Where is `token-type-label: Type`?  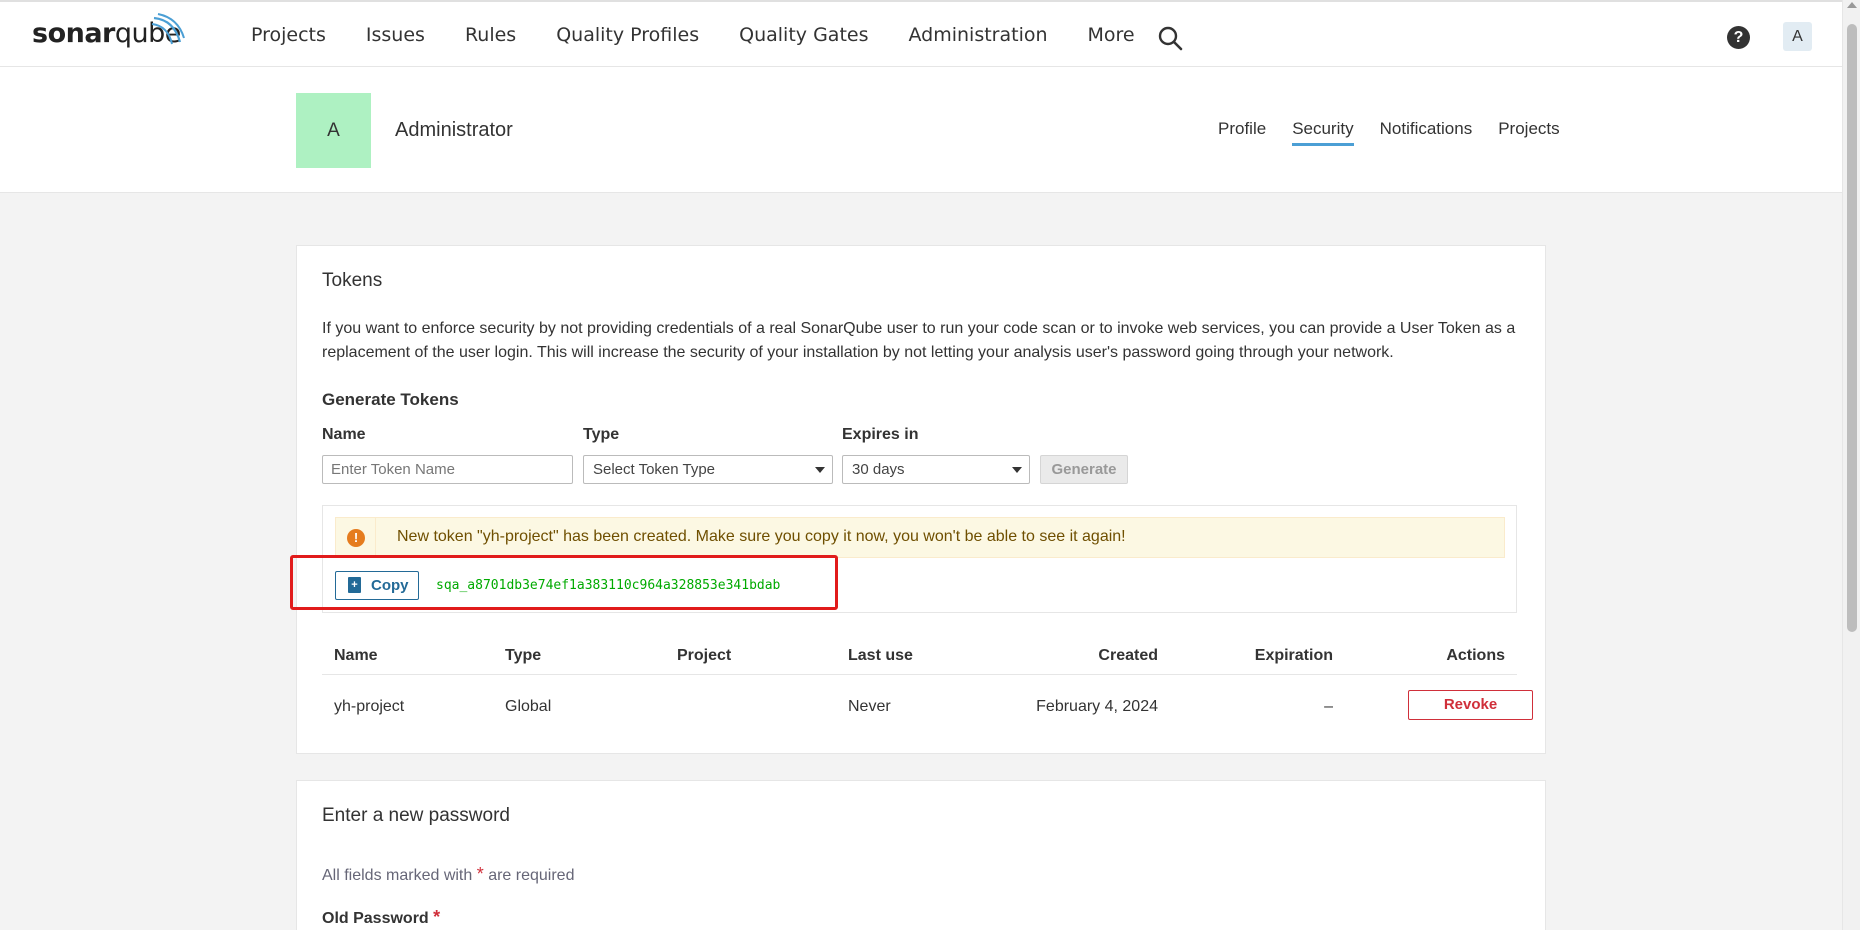 token-type-label: Type is located at coordinates (601, 434).